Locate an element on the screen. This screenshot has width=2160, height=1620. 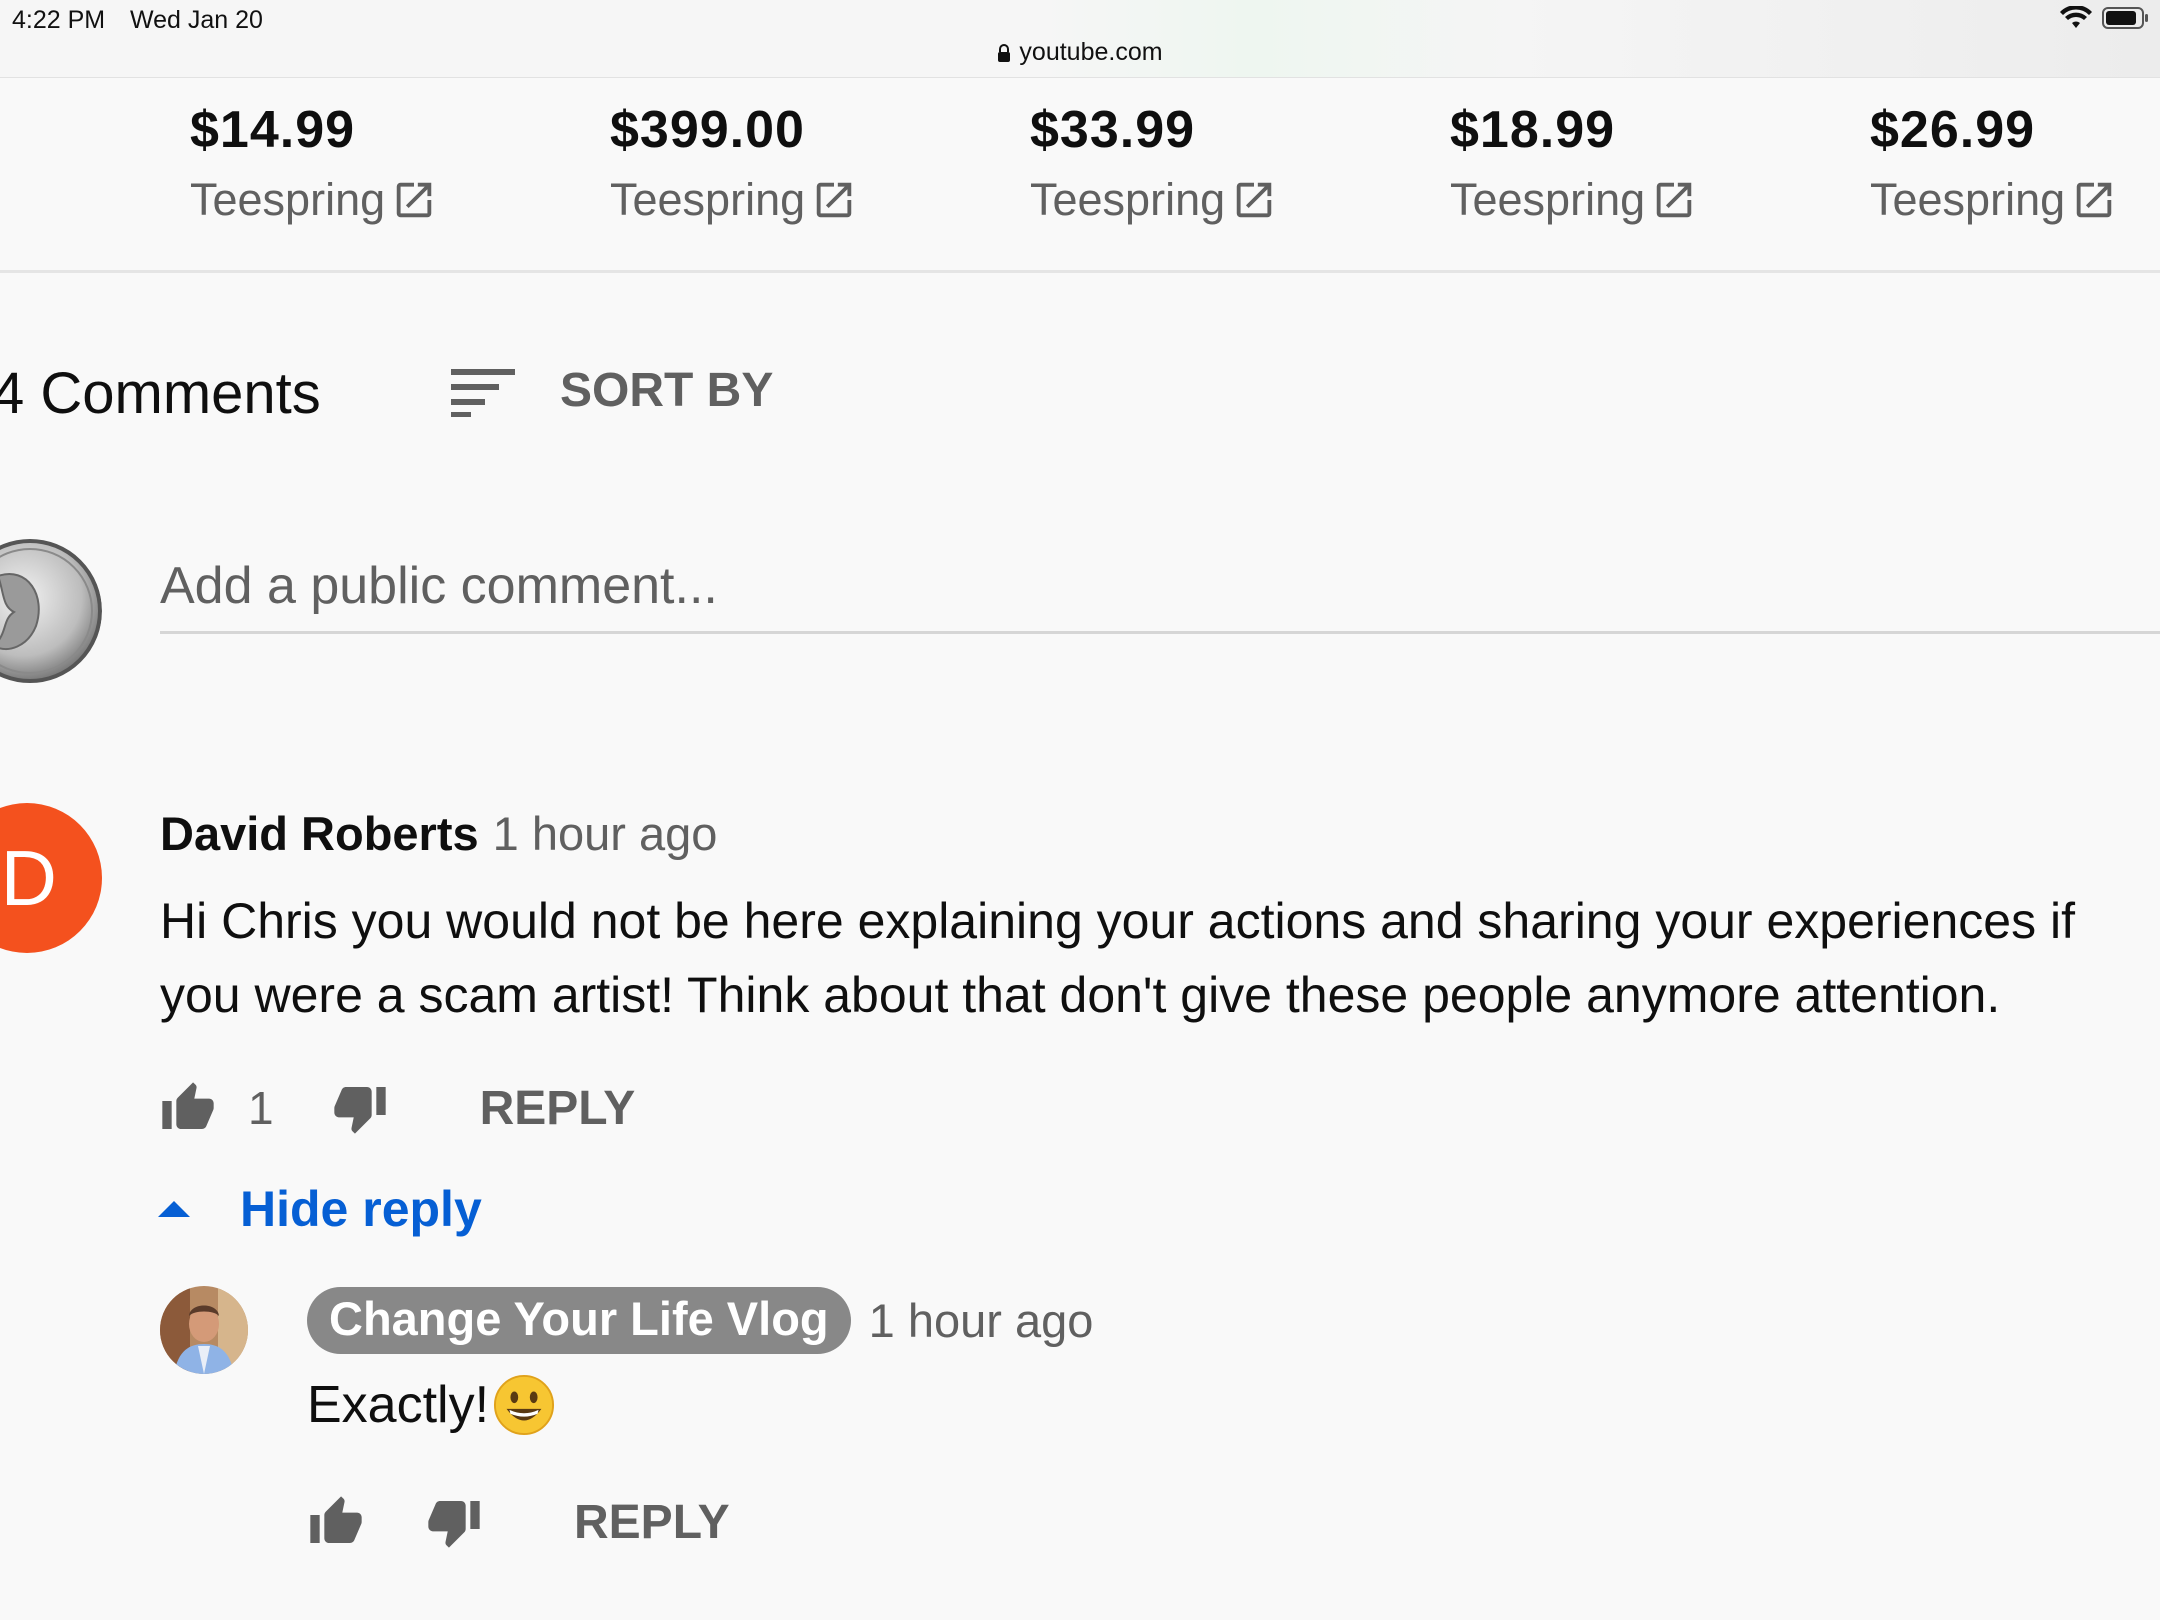
merch-item: $14.99 Teespring is located at coordinates (313, 163).